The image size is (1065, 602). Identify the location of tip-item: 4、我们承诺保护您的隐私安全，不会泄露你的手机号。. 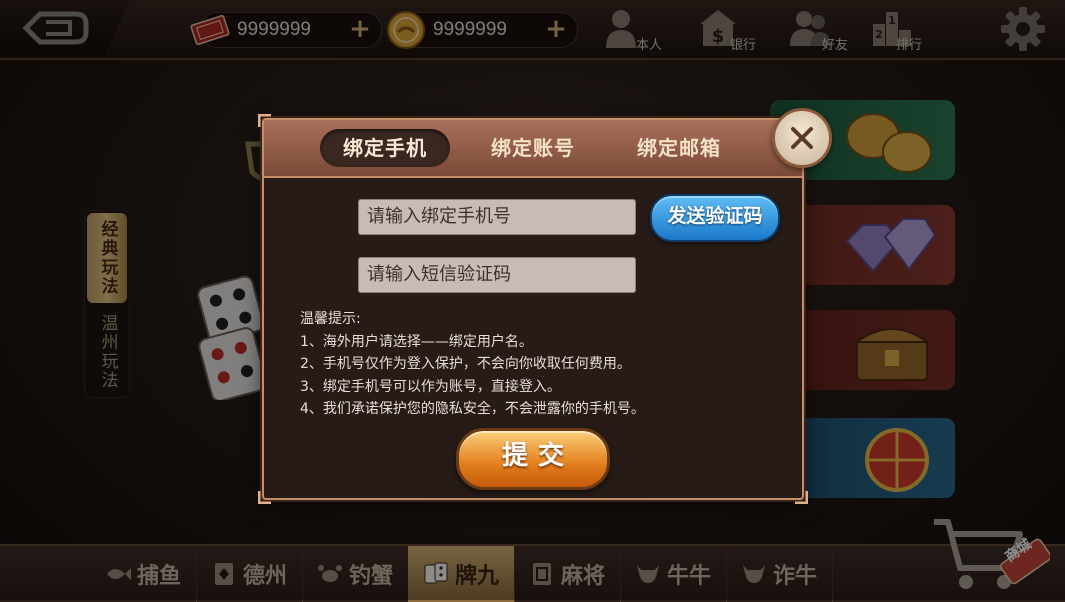
(472, 409).